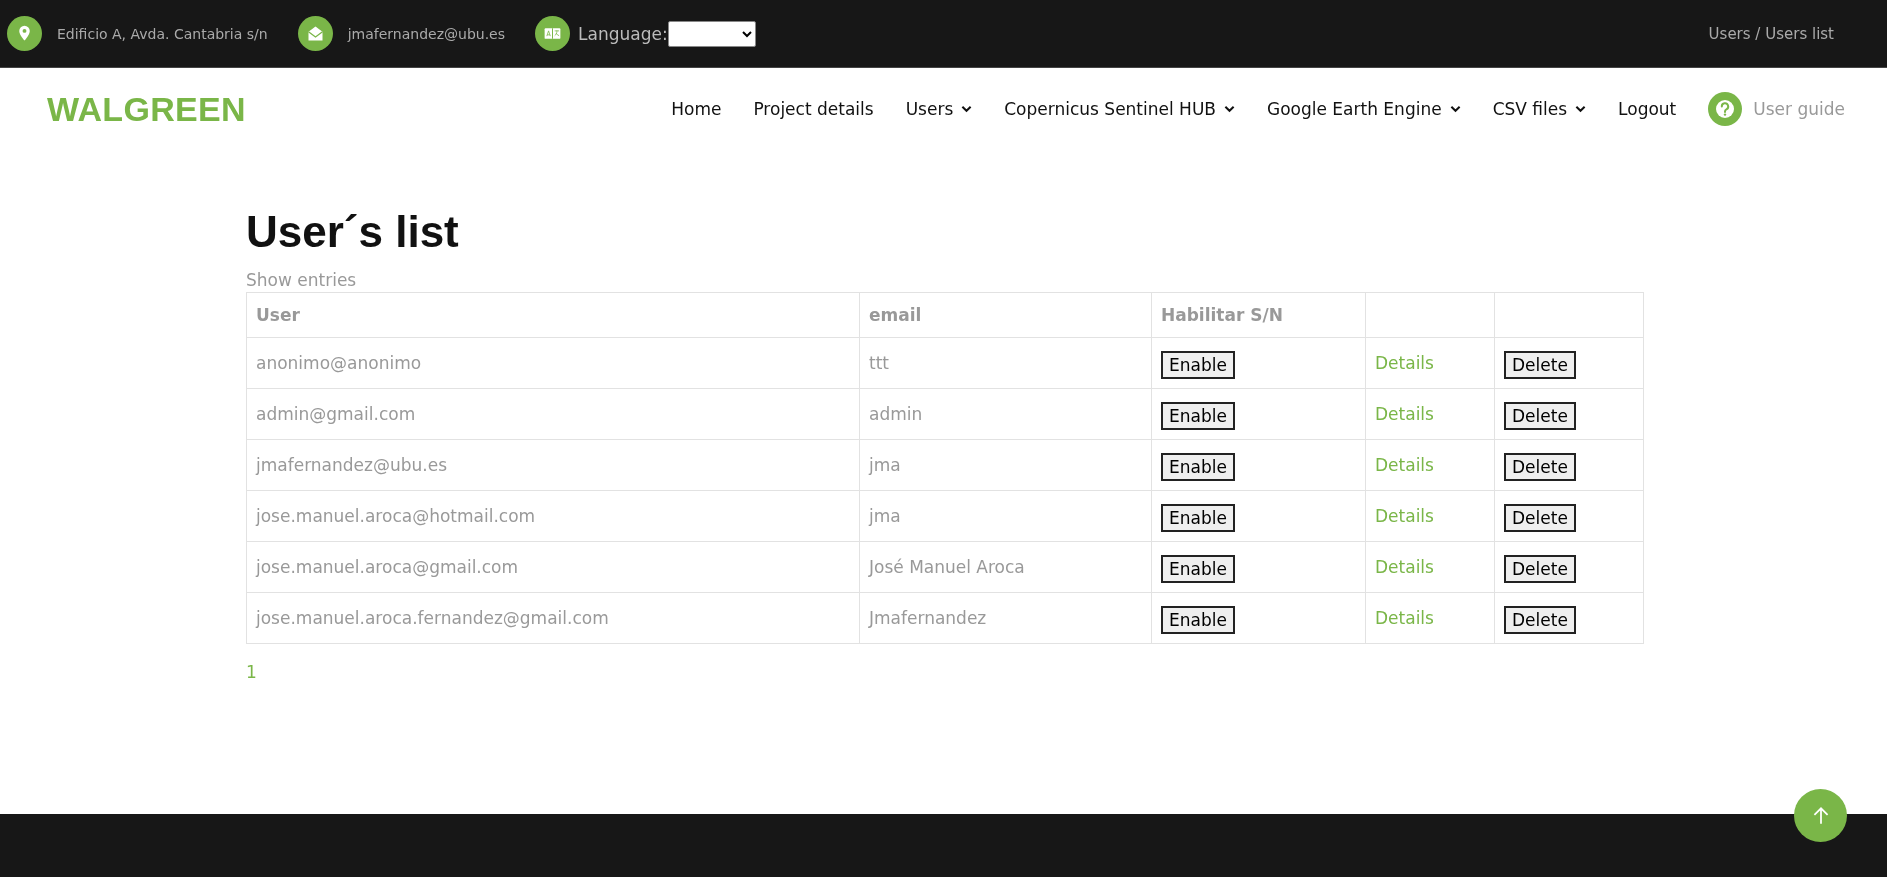 The height and width of the screenshot is (877, 1887). I want to click on nav-link: Home, so click(696, 109).